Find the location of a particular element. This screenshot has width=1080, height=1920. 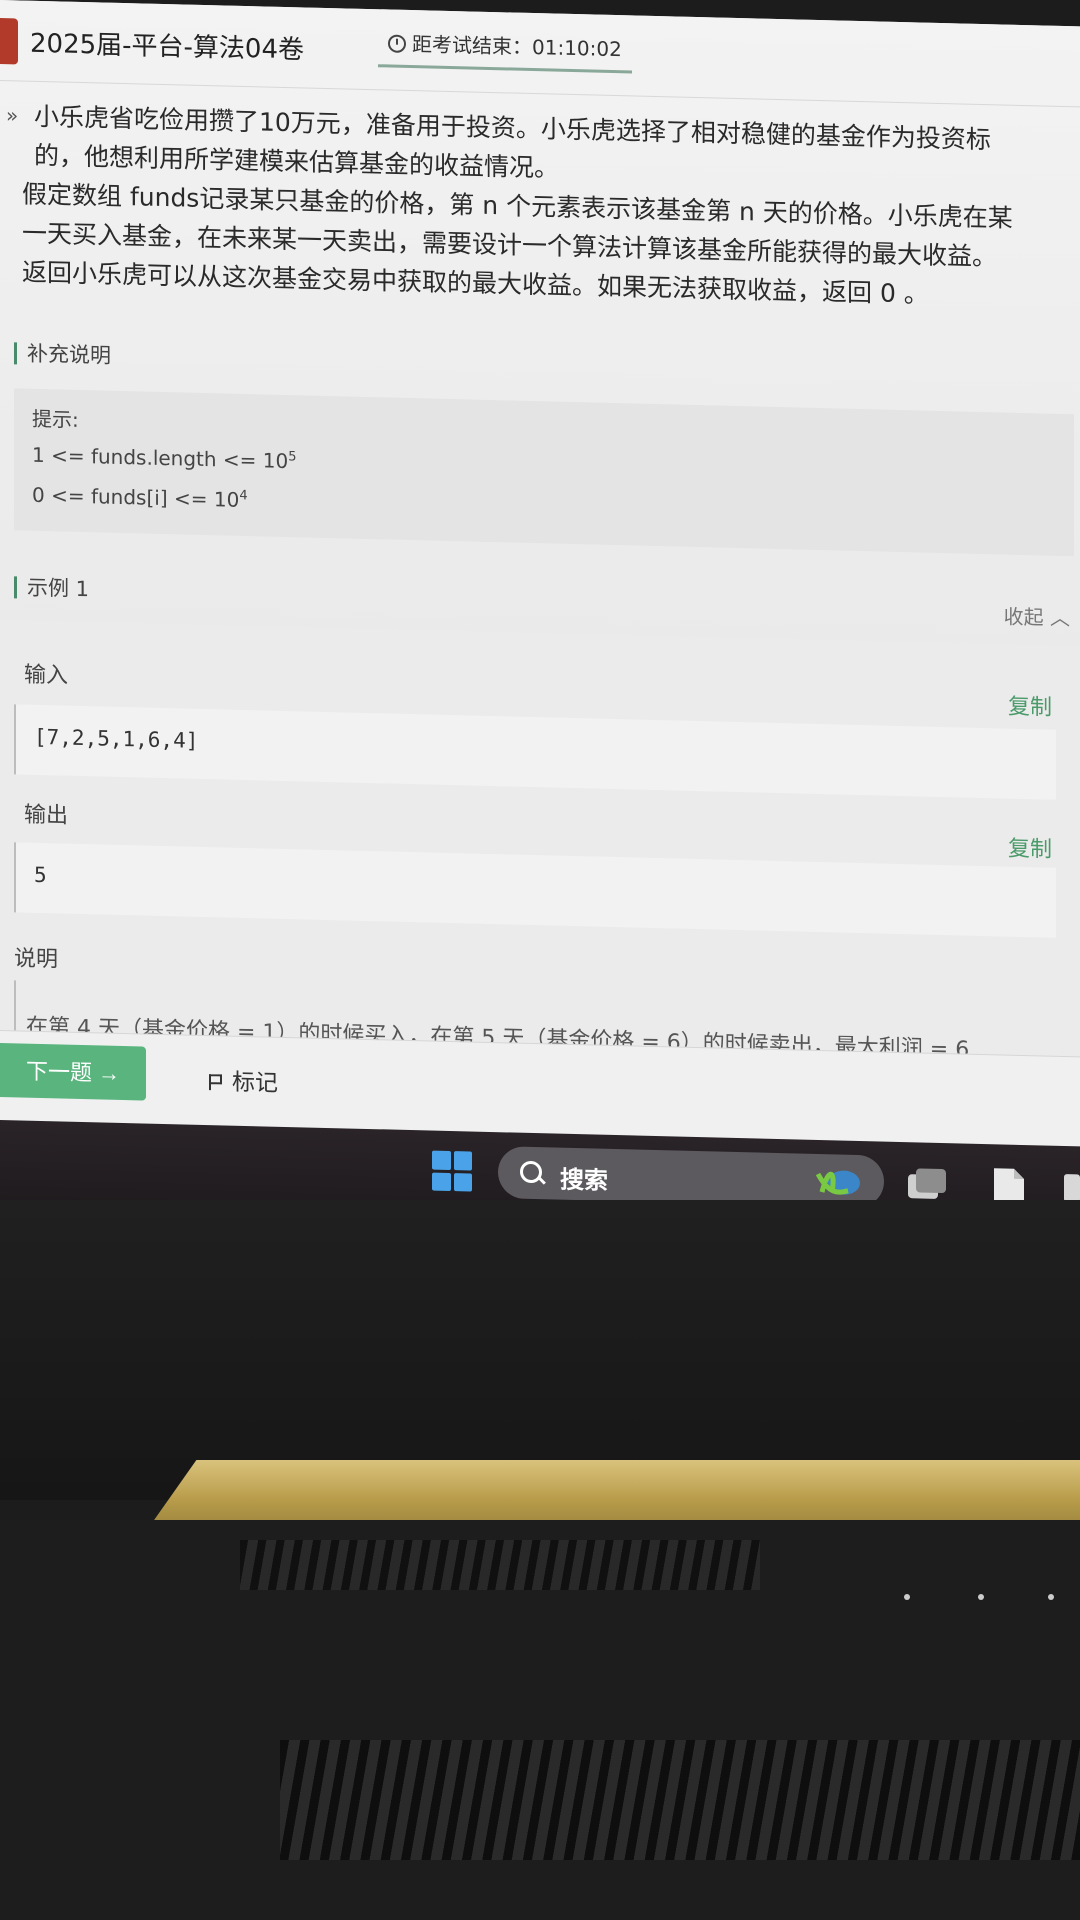

vent-grille-lower is located at coordinates (680, 1800).